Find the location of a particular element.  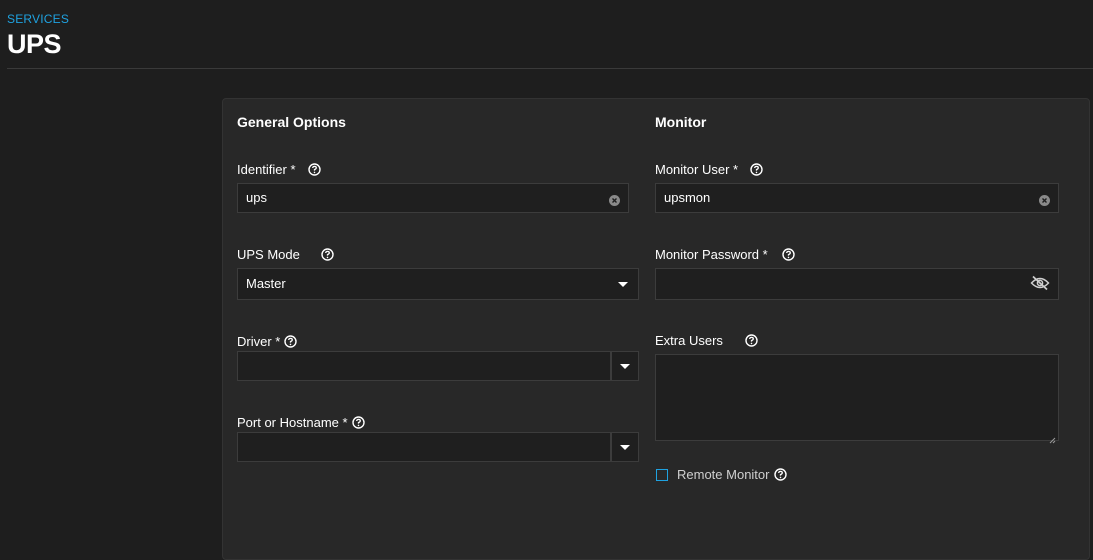

page-title: UPS is located at coordinates (34, 44).